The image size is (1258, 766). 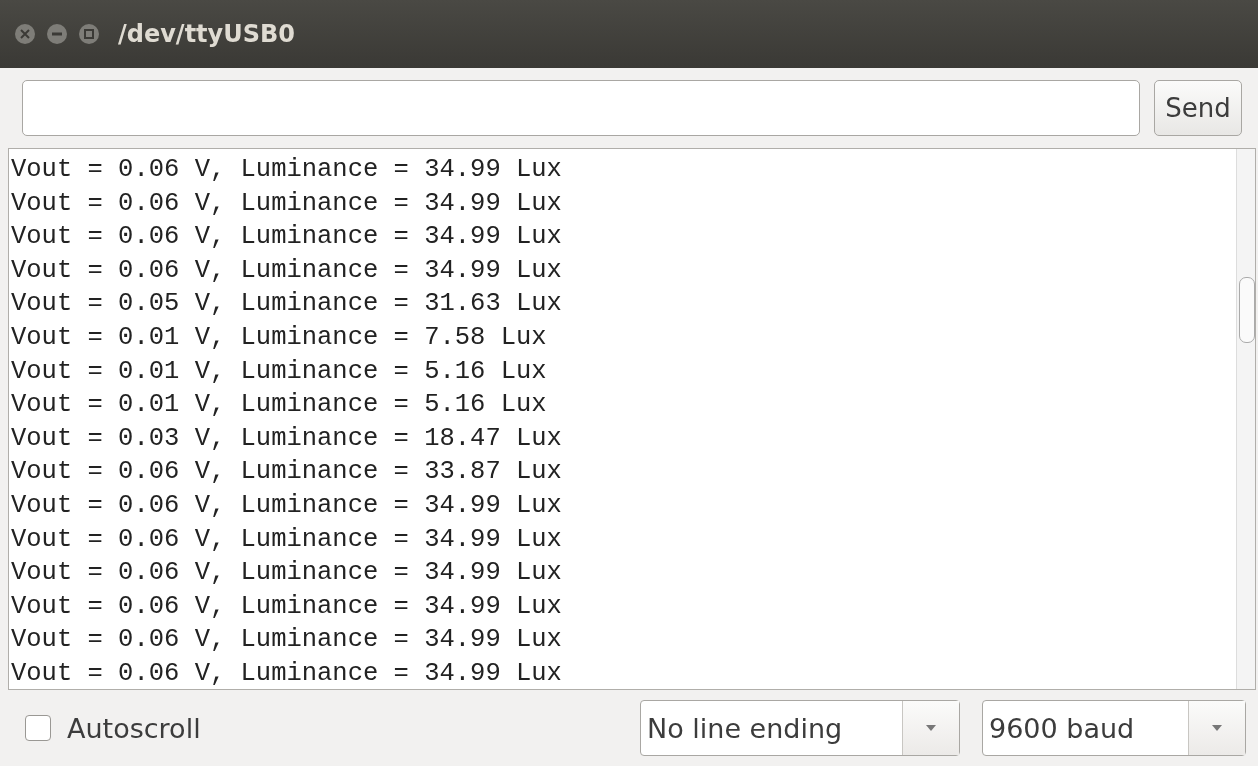 I want to click on scrollbar-thumb, so click(x=1247, y=310).